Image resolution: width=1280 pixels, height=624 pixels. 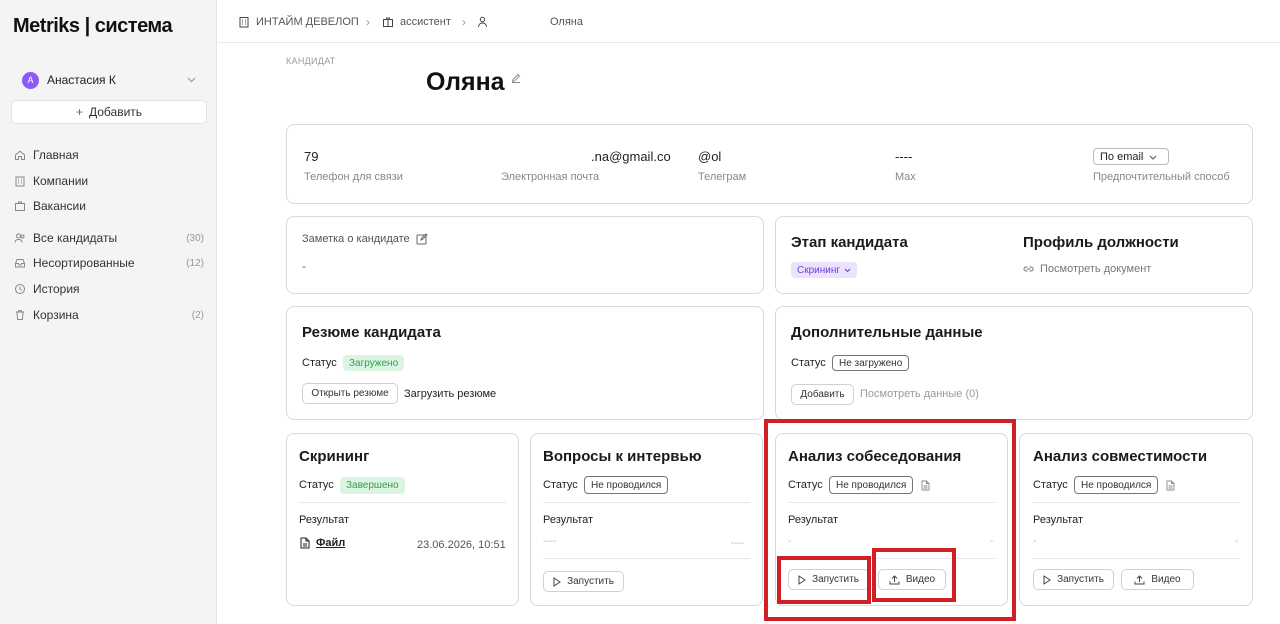 What do you see at coordinates (482, 22) in the screenshot?
I see `user-icon` at bounding box center [482, 22].